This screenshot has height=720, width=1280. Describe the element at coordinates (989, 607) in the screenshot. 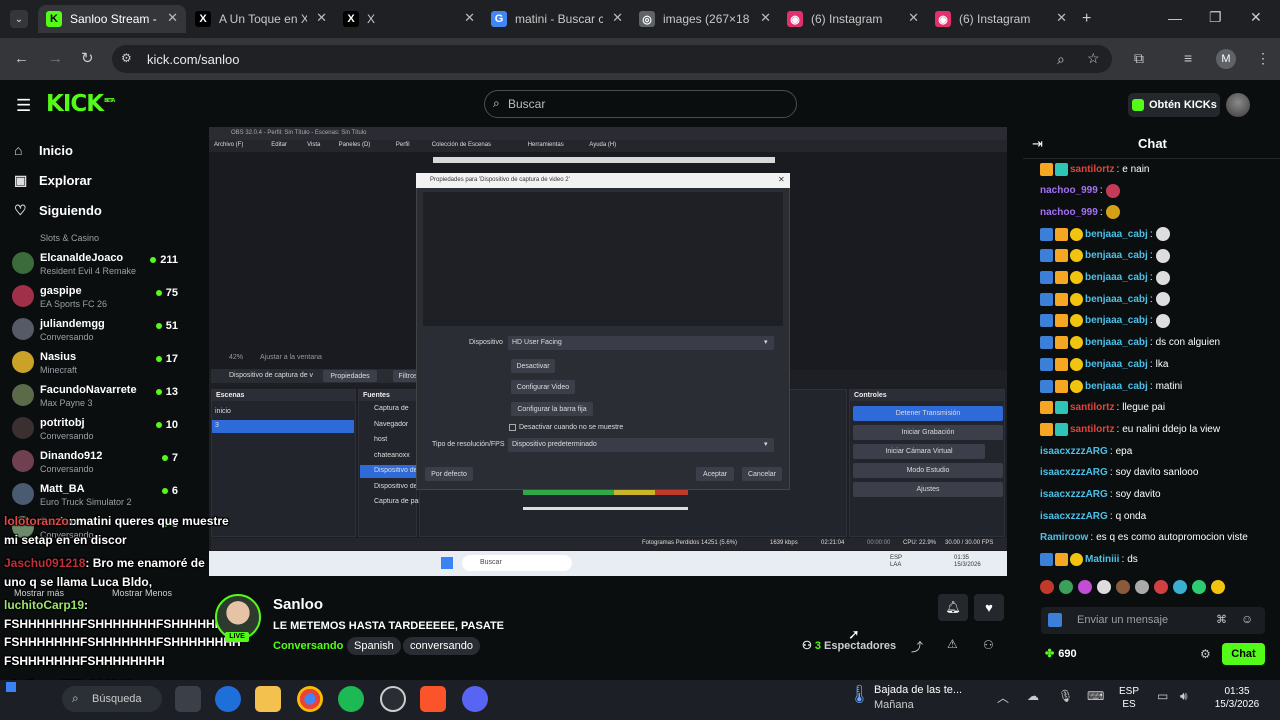

I see `follow-heart-icon: ♥` at that location.